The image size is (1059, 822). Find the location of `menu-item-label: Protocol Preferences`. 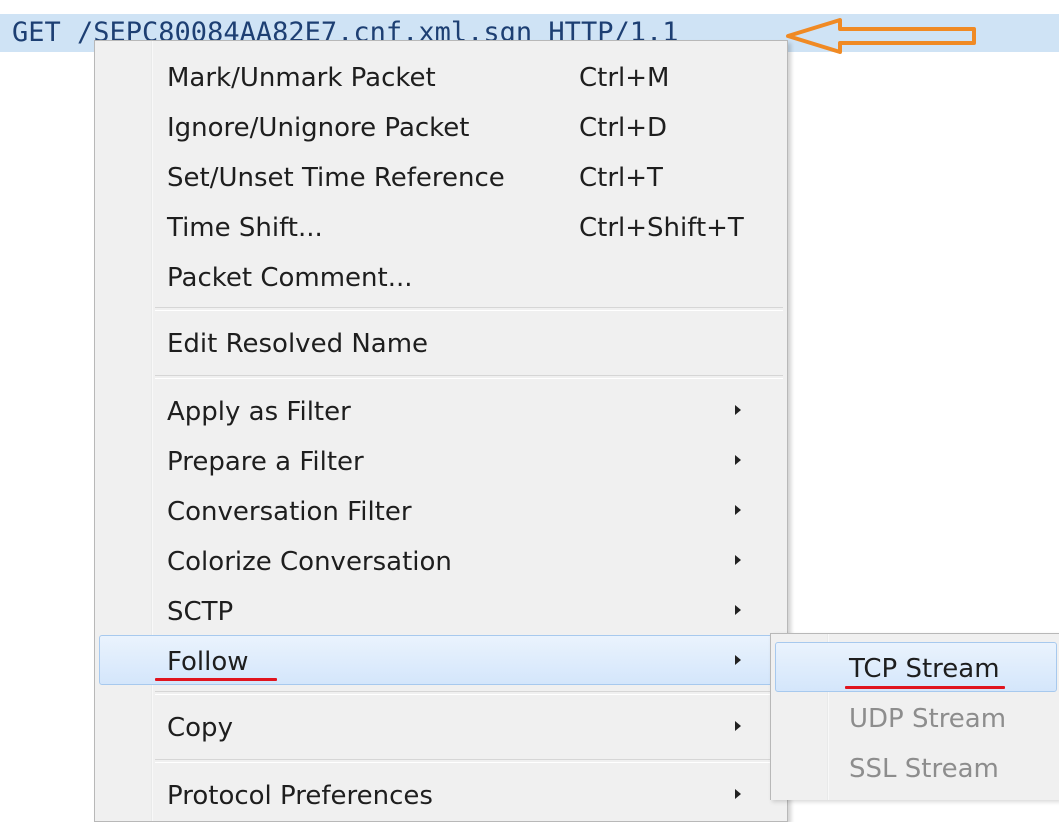

menu-item-label: Protocol Preferences is located at coordinates (300, 796).